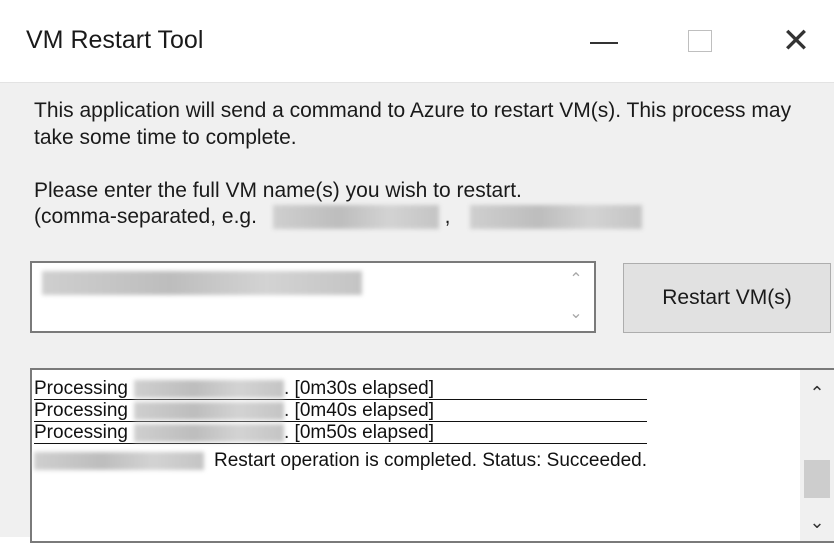 The width and height of the screenshot is (834, 543). Describe the element at coordinates (817, 455) in the screenshot. I see `log-scrollbar: ⌃ ⌄` at that location.